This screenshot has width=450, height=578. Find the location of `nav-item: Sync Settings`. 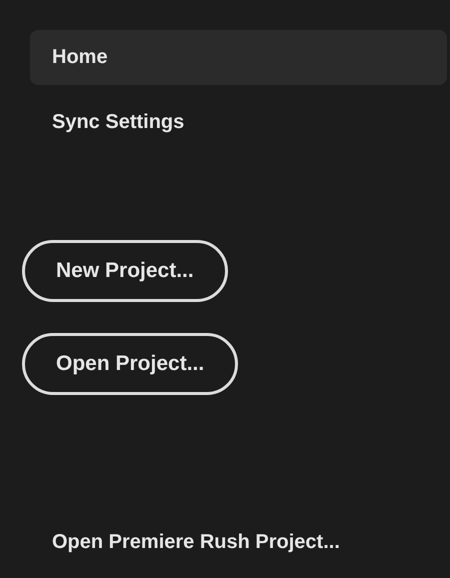

nav-item: Sync Settings is located at coordinates (238, 122).